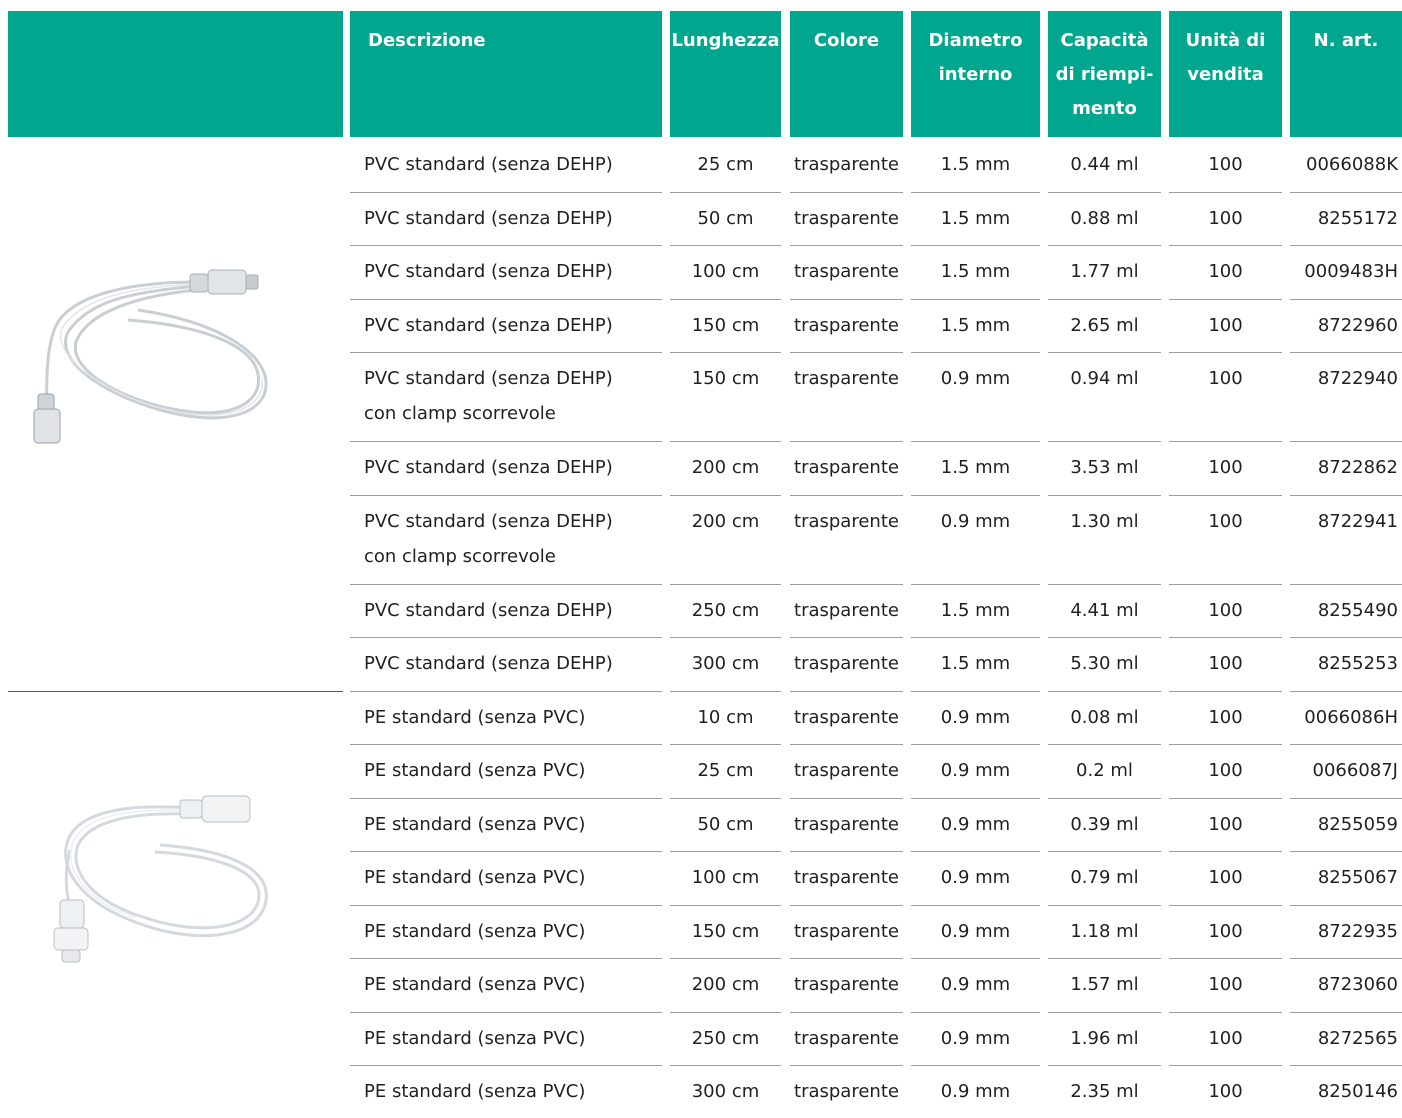 This screenshot has width=1402, height=1118. I want to click on cell-articolo: 8255067, so click(1357, 877).